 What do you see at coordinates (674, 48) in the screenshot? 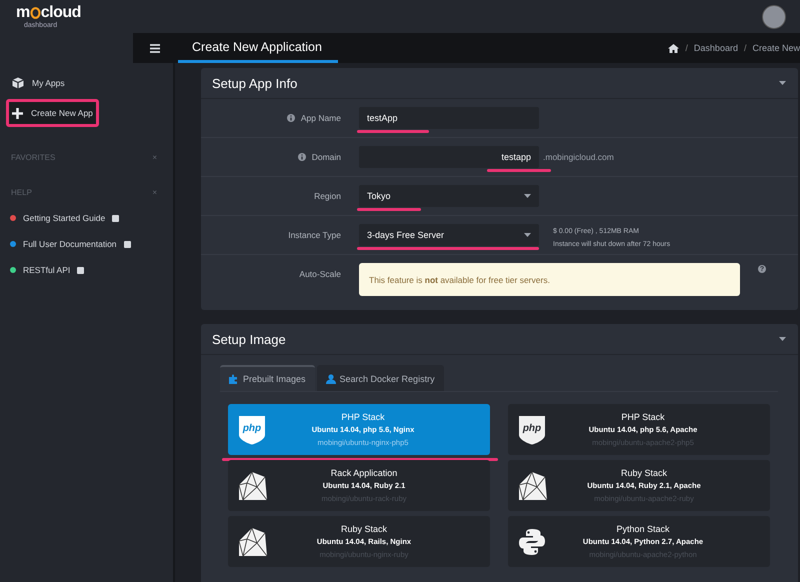
I see `home-icon` at bounding box center [674, 48].